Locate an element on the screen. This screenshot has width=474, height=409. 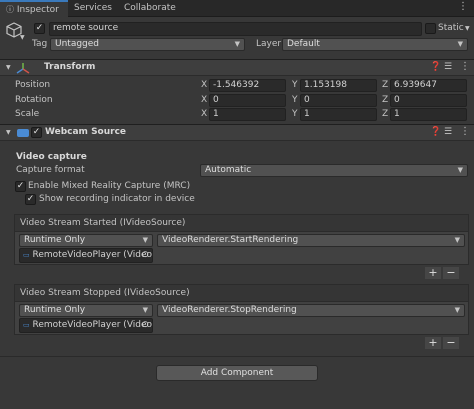
row-label: Position is located at coordinates (33, 85).